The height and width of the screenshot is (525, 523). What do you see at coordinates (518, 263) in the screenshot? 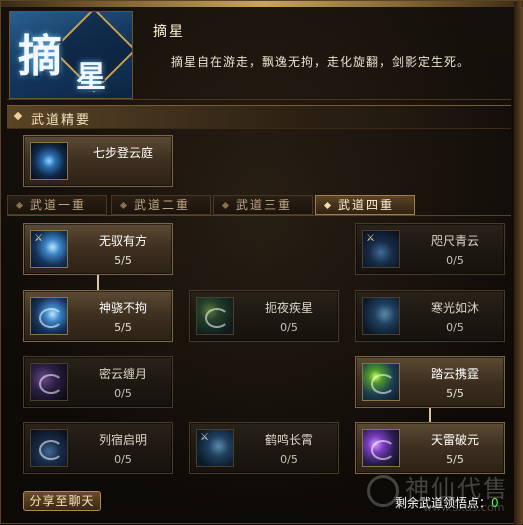
I see `panel-right-edge` at bounding box center [518, 263].